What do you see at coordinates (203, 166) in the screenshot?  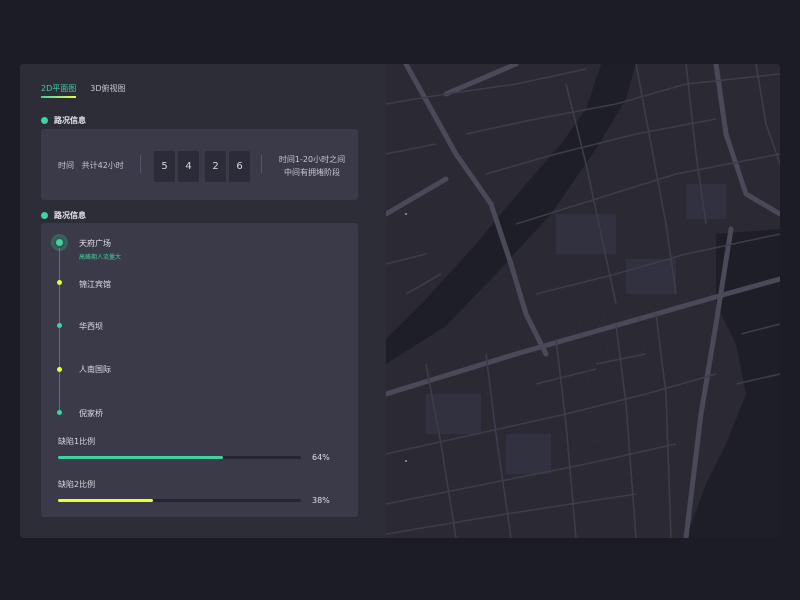 I see `time-digits: 5 4 2 6` at bounding box center [203, 166].